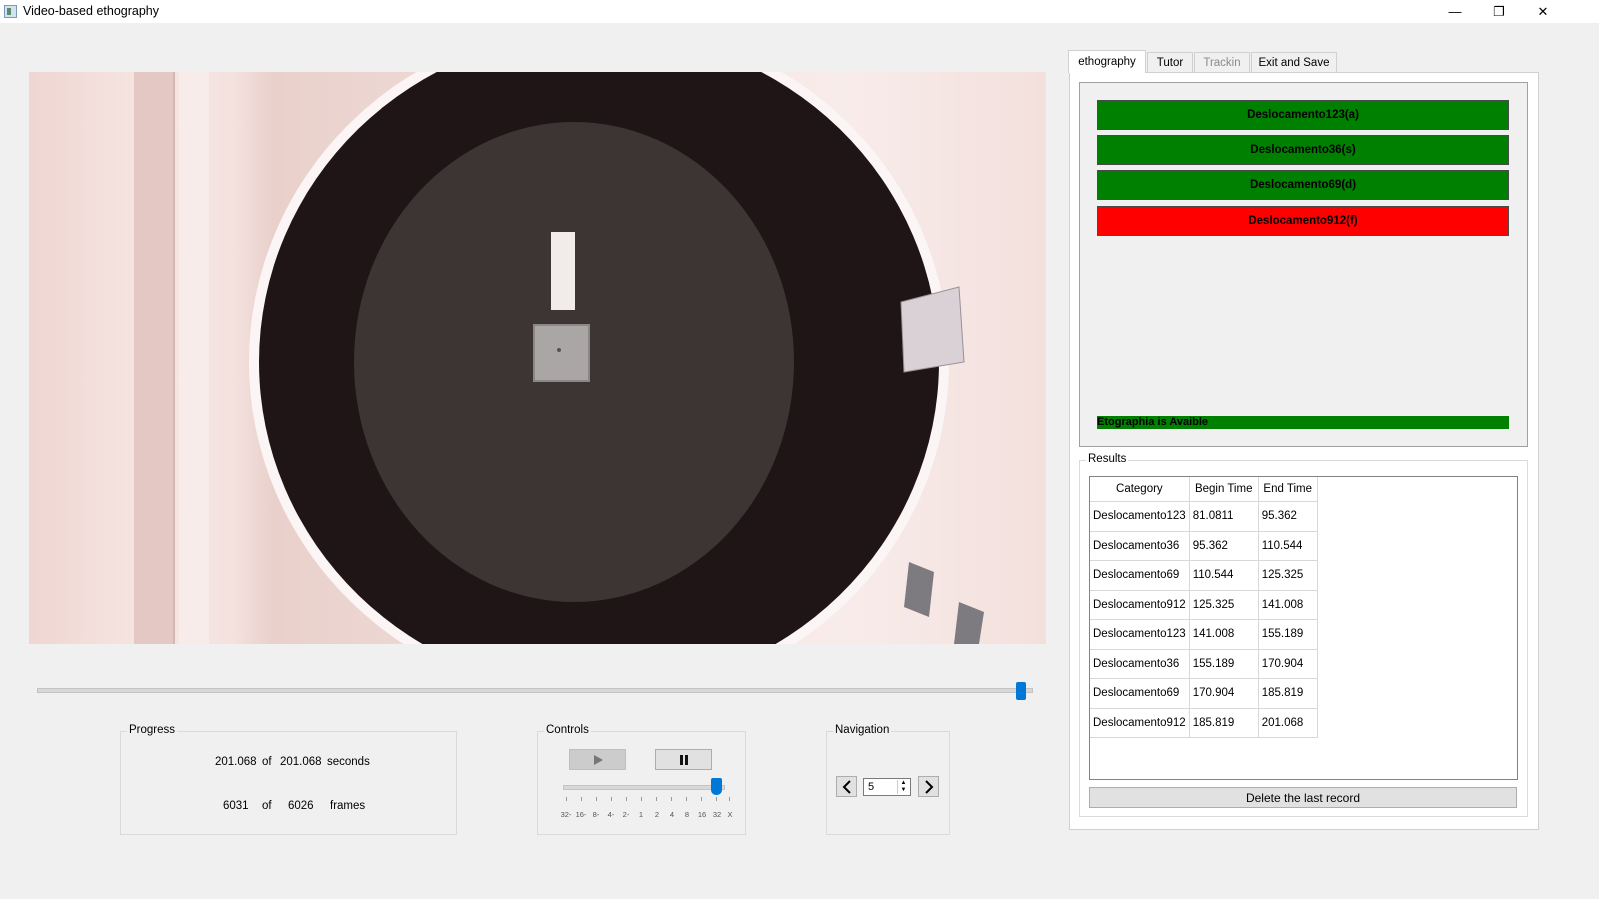 The width and height of the screenshot is (1599, 899). I want to click on cell-begin: 95.362, so click(1224, 546).